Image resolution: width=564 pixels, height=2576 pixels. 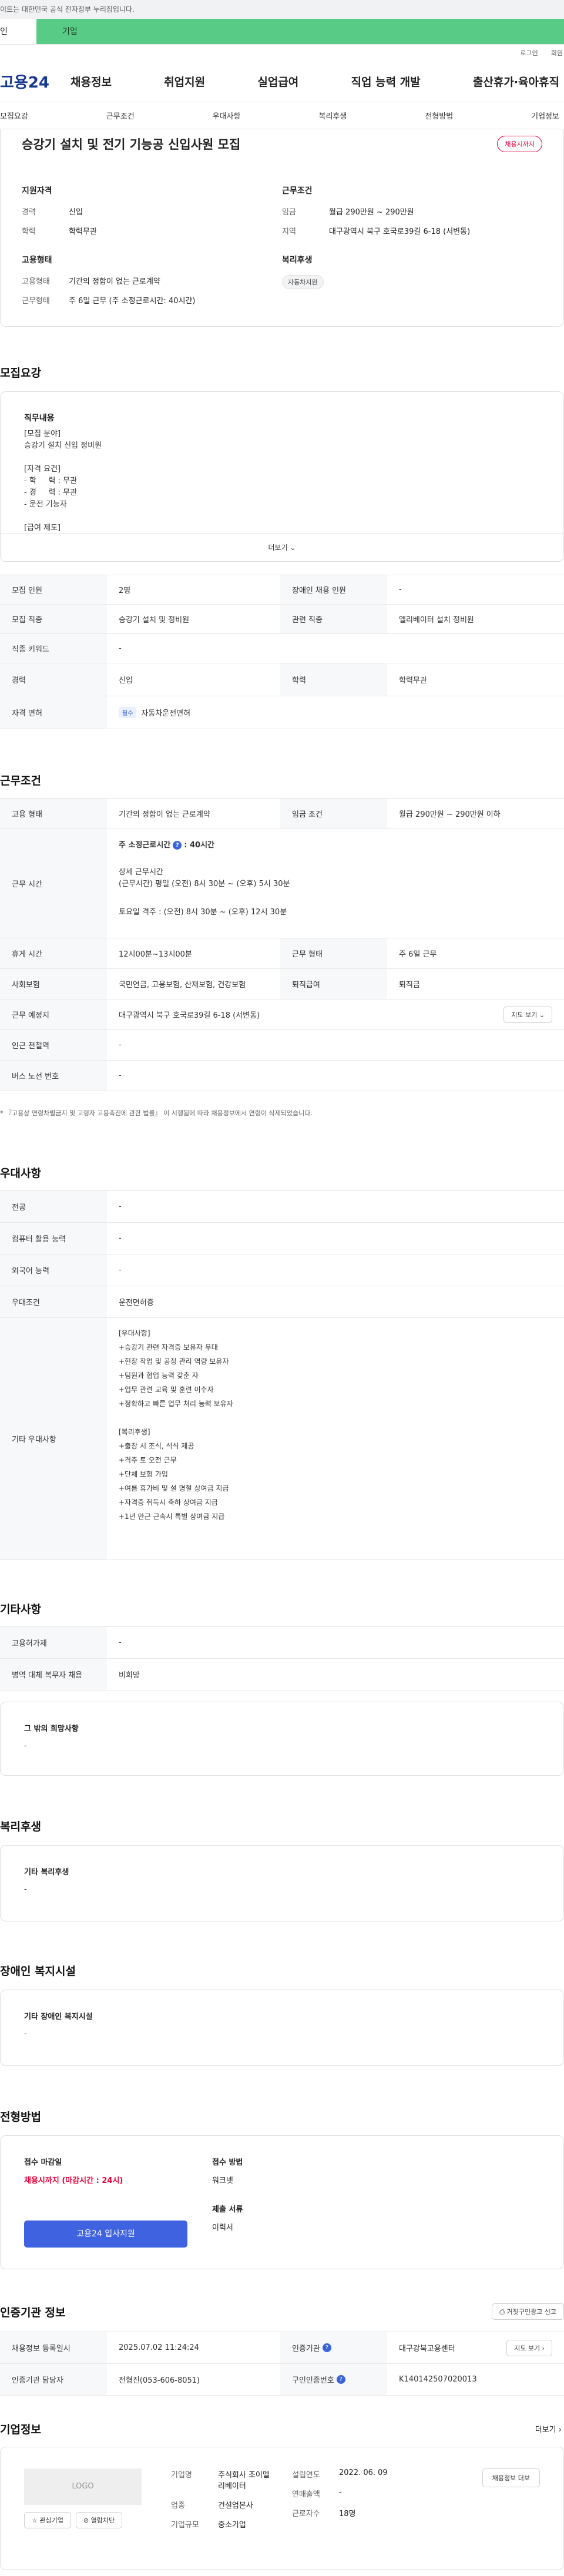 What do you see at coordinates (427, 2348) in the screenshot?
I see `cert-value: 대구강북고용센터` at bounding box center [427, 2348].